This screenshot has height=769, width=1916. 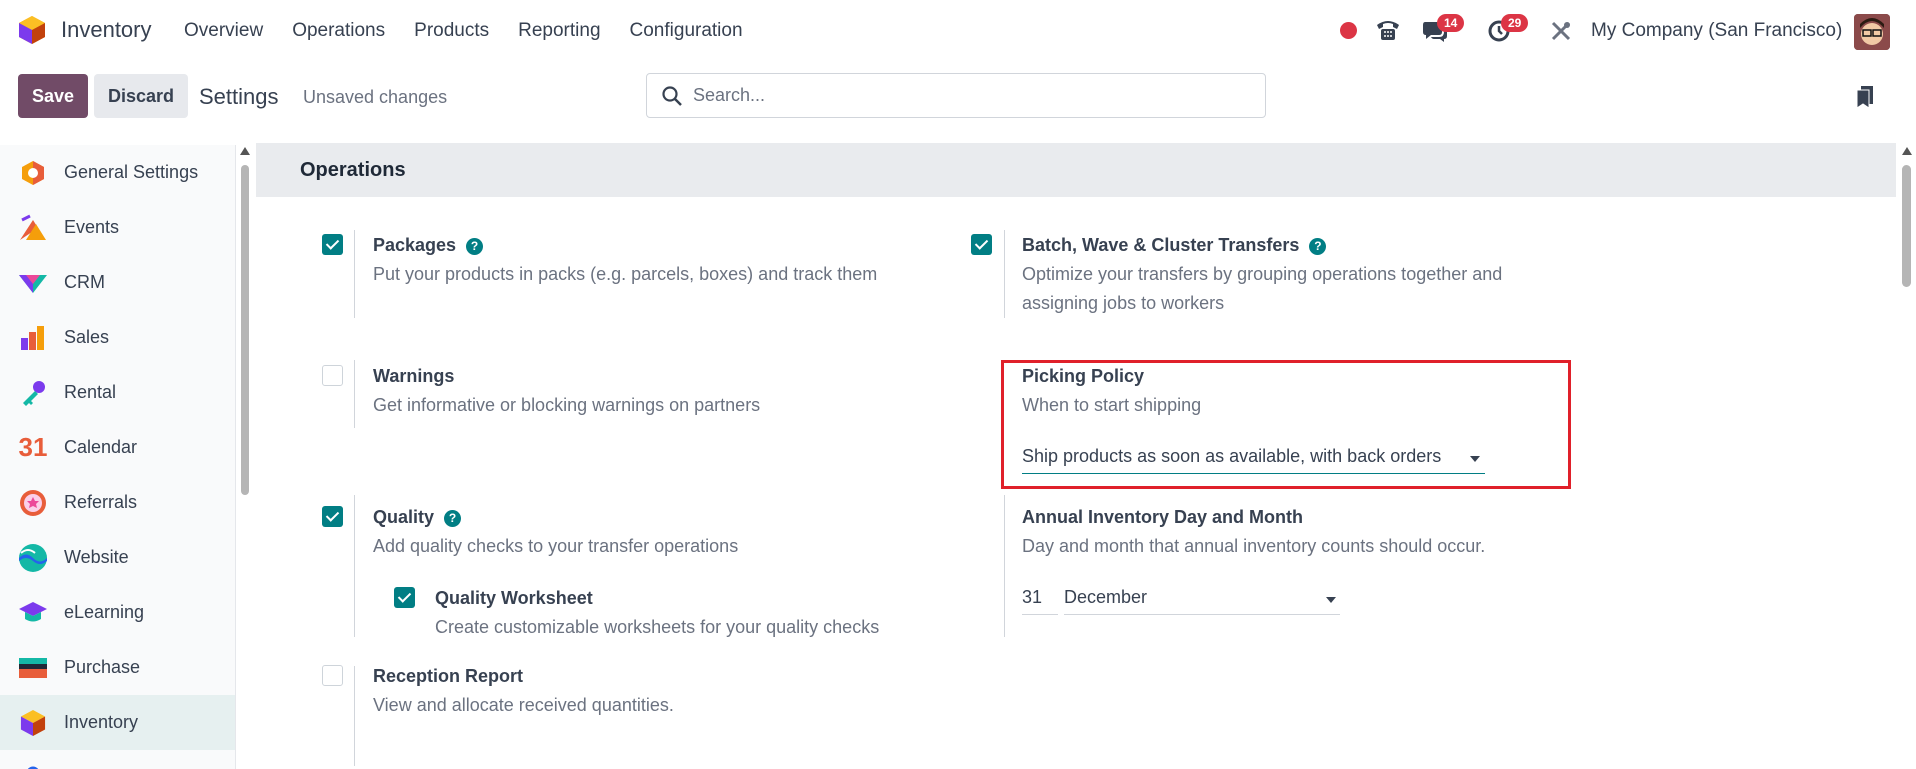 What do you see at coordinates (332, 244) in the screenshot?
I see `packages-checkbox` at bounding box center [332, 244].